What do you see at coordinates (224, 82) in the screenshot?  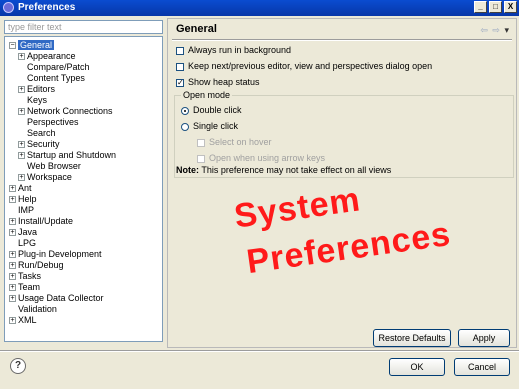 I see `show-heap-label: Show heap status` at bounding box center [224, 82].